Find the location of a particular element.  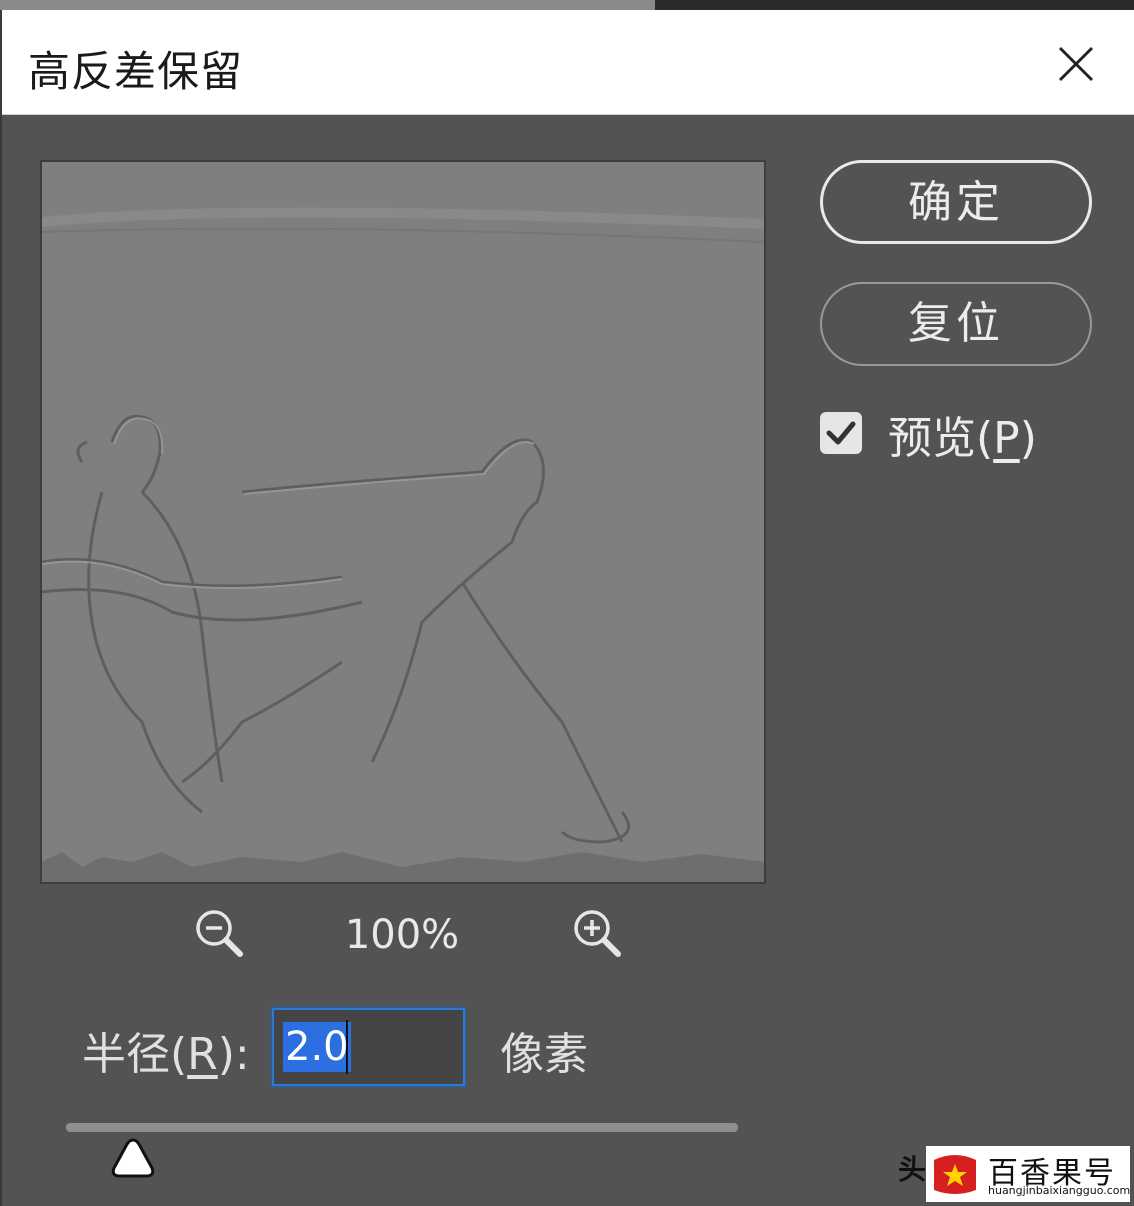

radius-label-shortcut: R is located at coordinates (202, 1054).